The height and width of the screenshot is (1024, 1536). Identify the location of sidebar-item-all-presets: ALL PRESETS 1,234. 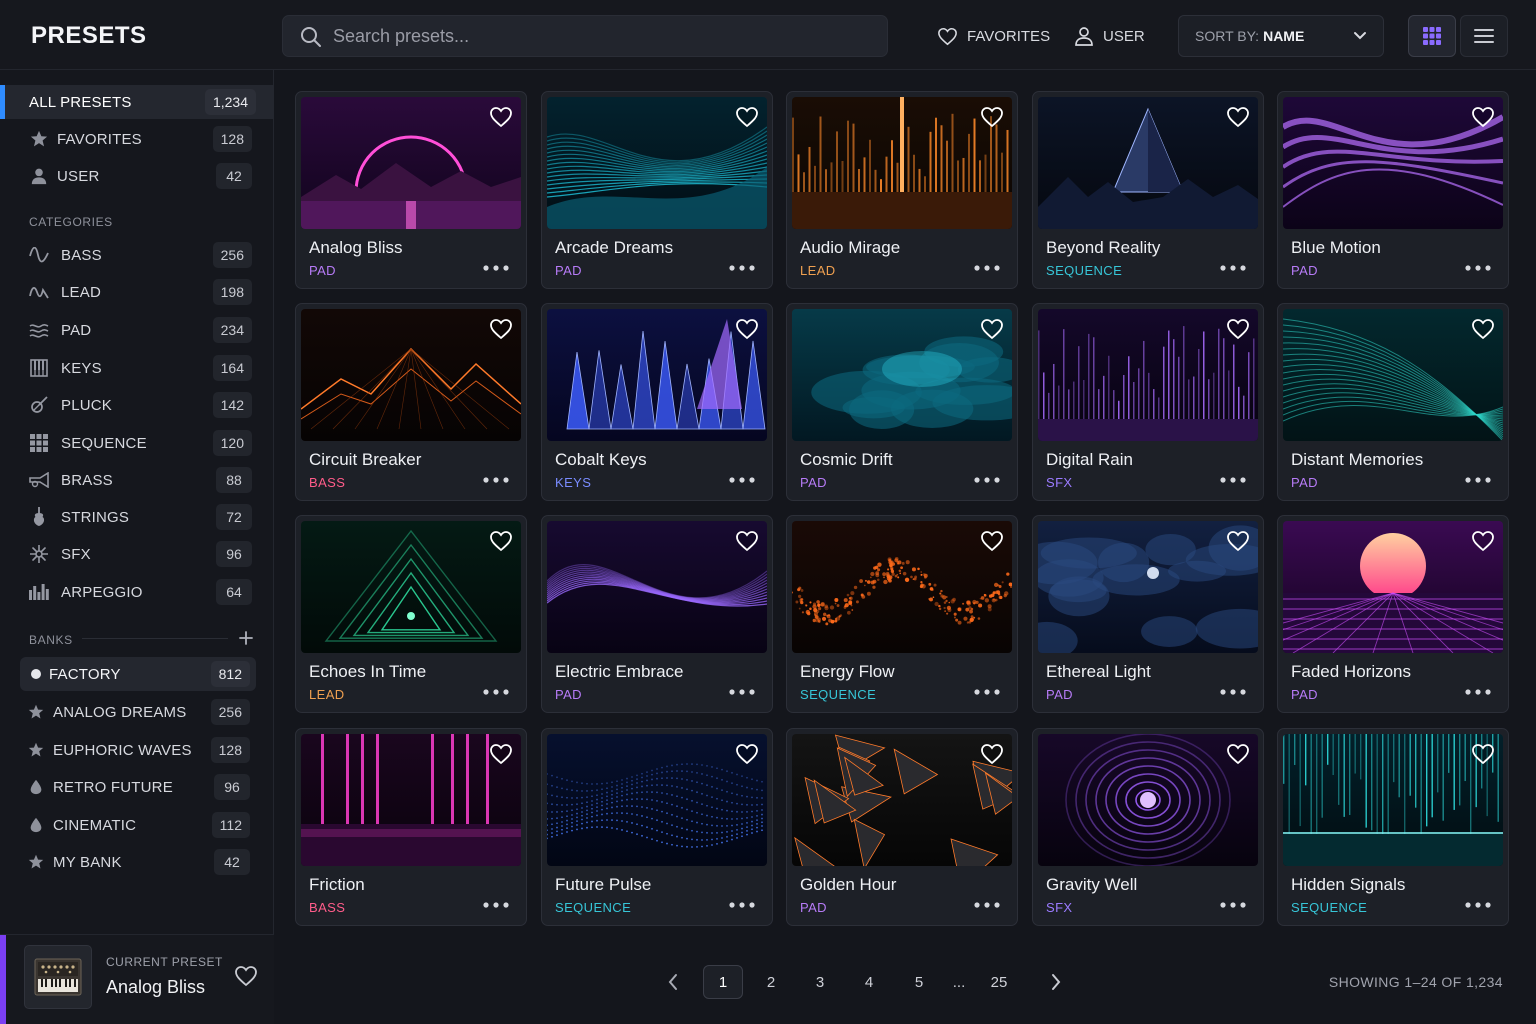
(137, 102).